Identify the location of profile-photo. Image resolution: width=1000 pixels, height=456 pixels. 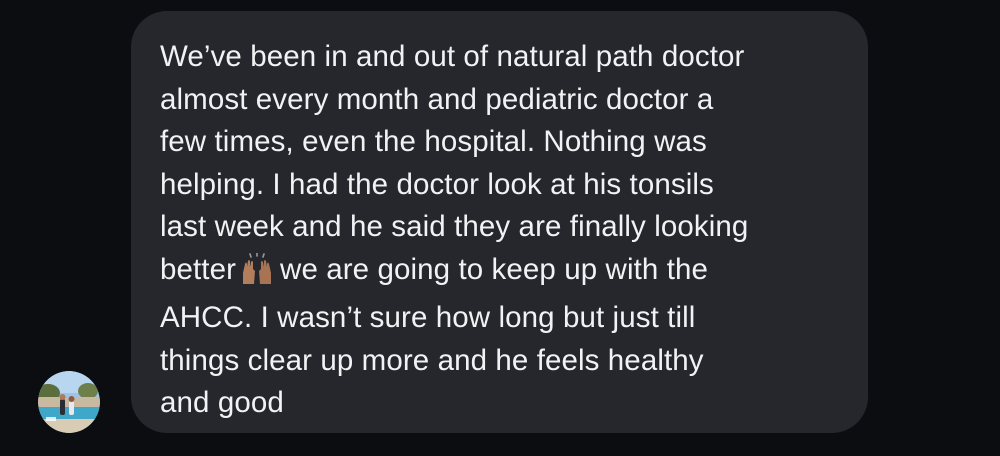
(69, 402).